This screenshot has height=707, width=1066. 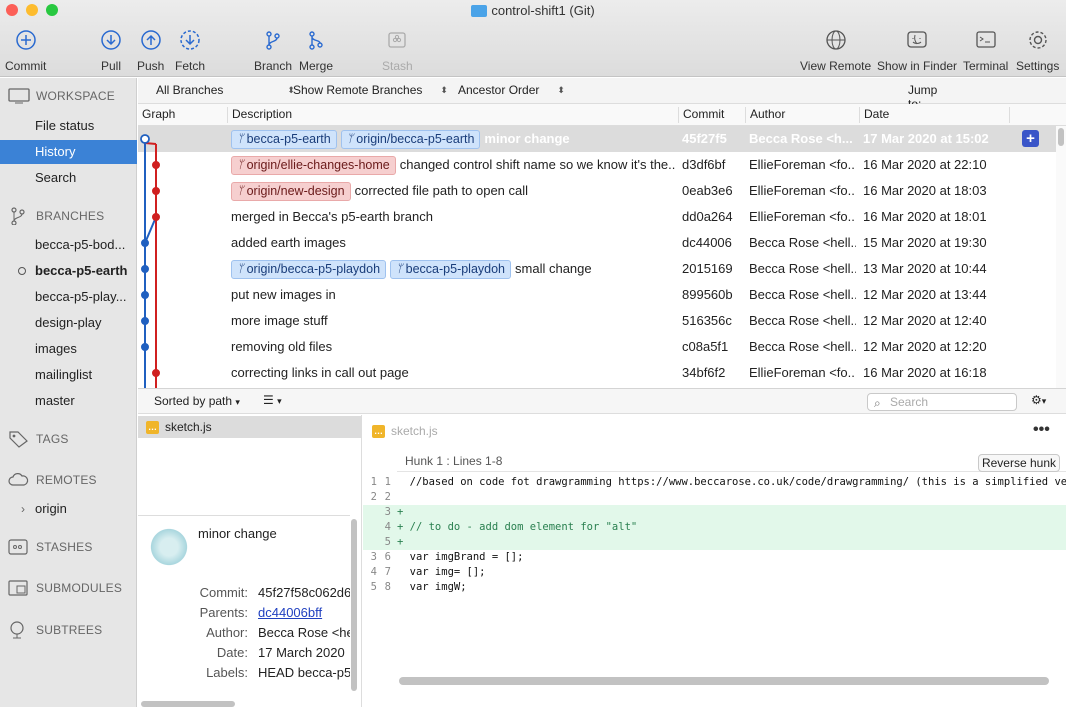 What do you see at coordinates (68, 401) in the screenshot?
I see `sidebar-branch: master` at bounding box center [68, 401].